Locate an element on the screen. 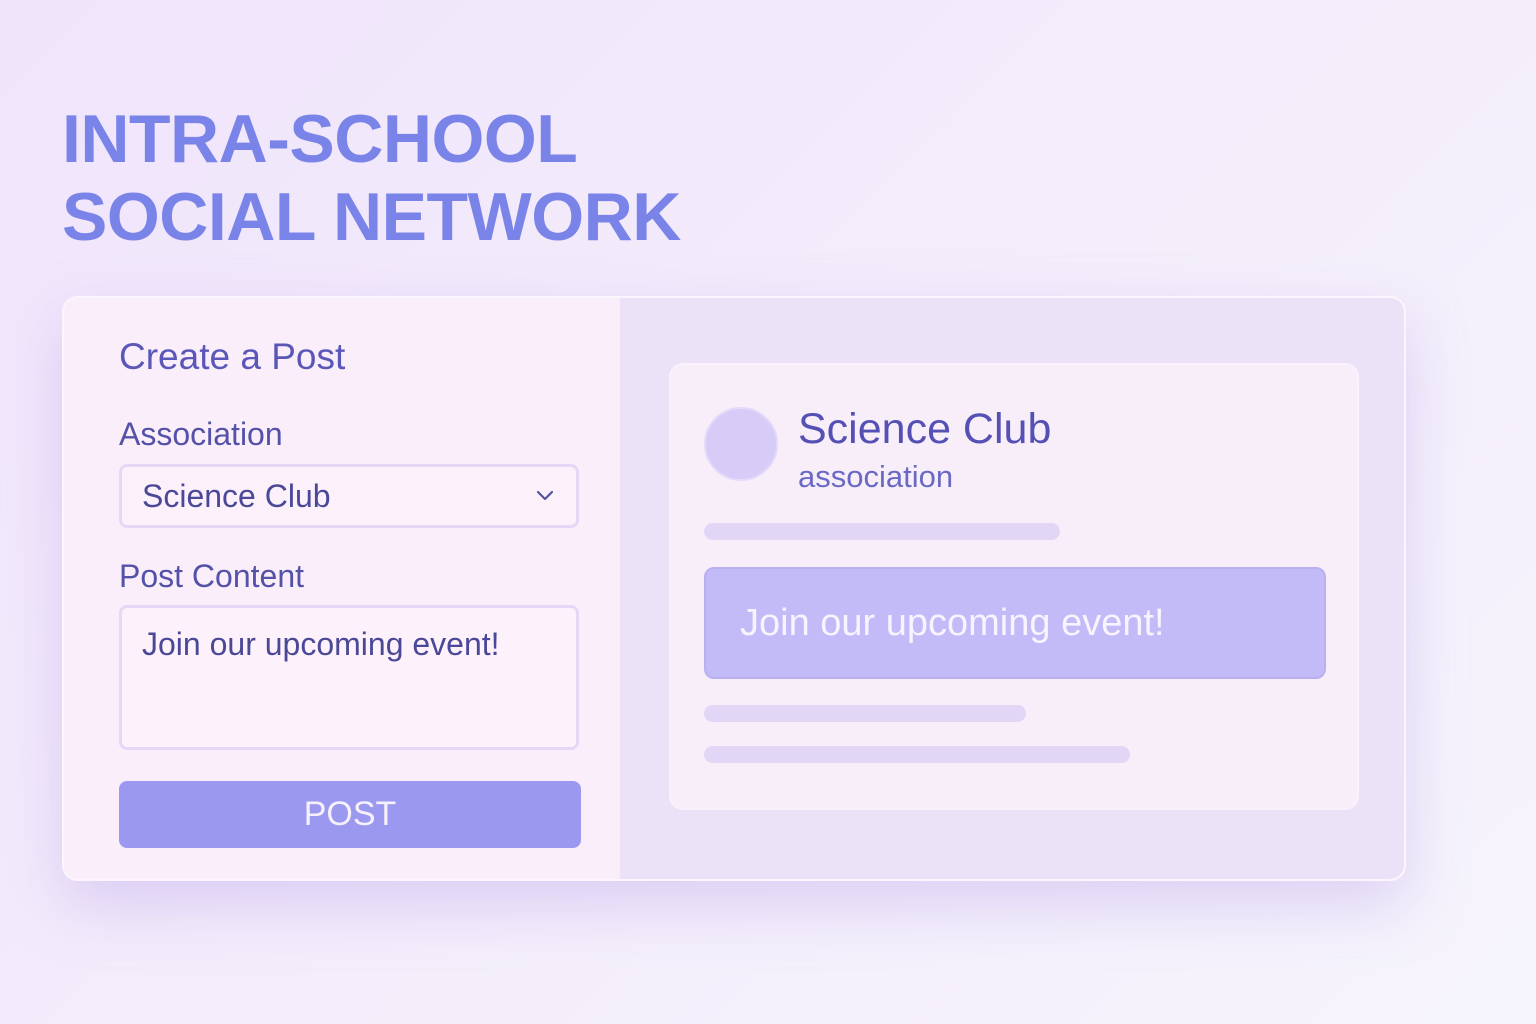 The height and width of the screenshot is (1024, 1536). preview-association-name: Science Club is located at coordinates (925, 429).